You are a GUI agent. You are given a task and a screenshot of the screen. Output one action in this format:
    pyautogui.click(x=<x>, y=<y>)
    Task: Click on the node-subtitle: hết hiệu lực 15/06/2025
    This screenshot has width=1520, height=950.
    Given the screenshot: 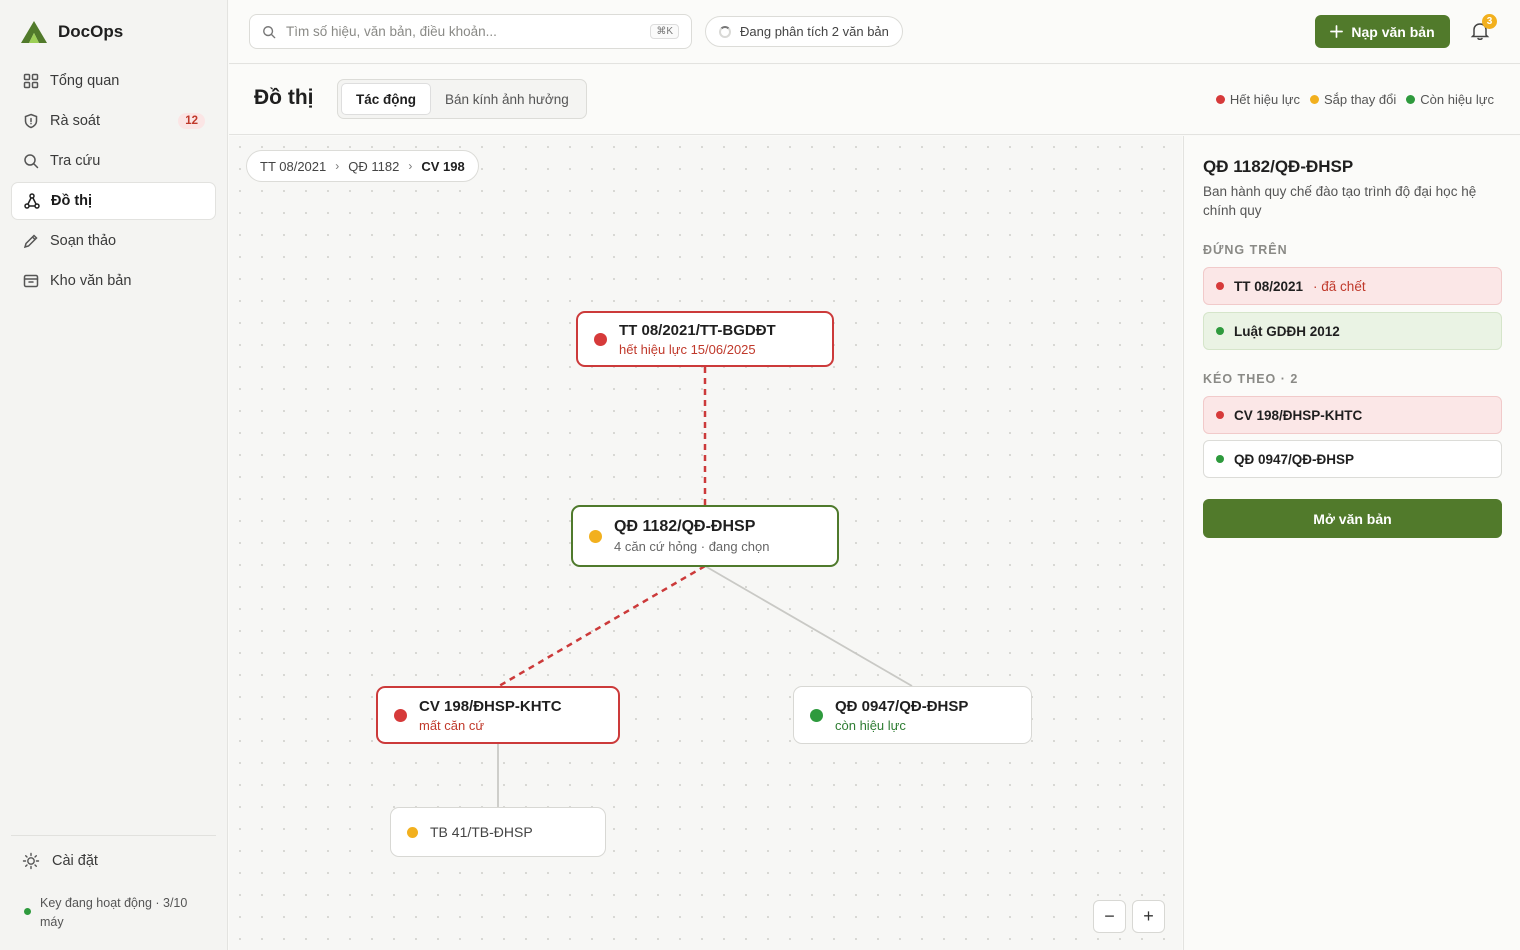 What is the action you would take?
    pyautogui.click(x=687, y=349)
    